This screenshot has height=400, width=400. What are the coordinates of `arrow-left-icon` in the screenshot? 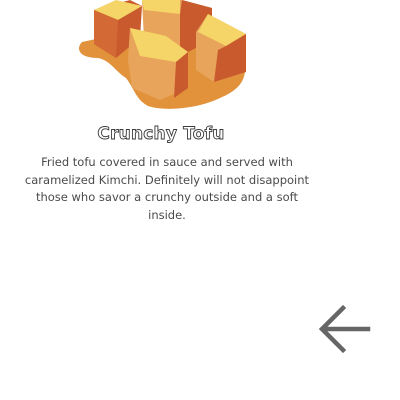 It's located at (344, 329).